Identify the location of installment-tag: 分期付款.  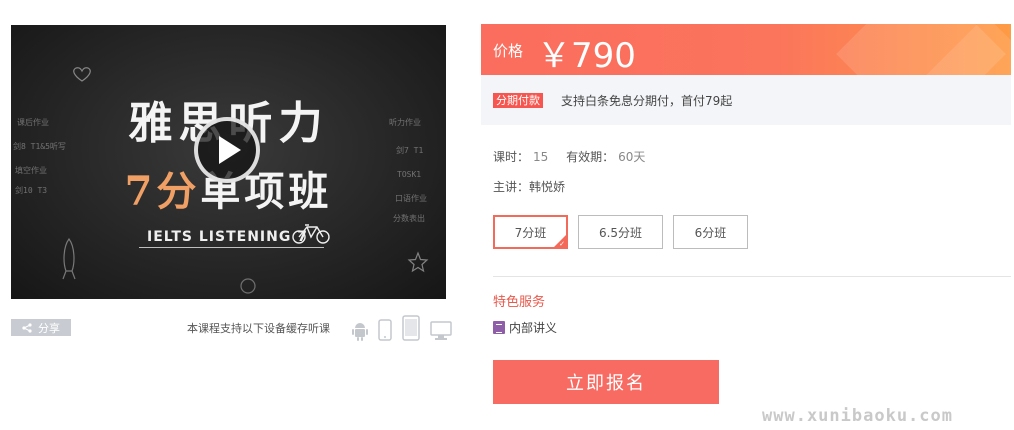
(518, 100).